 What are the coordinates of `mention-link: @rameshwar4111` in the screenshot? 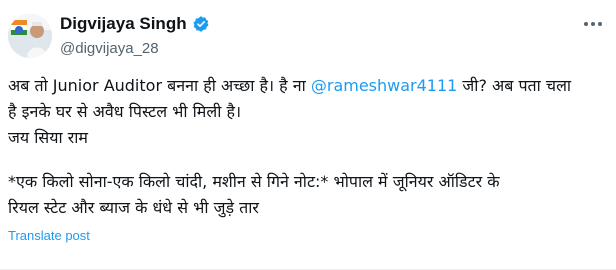 It's located at (384, 85).